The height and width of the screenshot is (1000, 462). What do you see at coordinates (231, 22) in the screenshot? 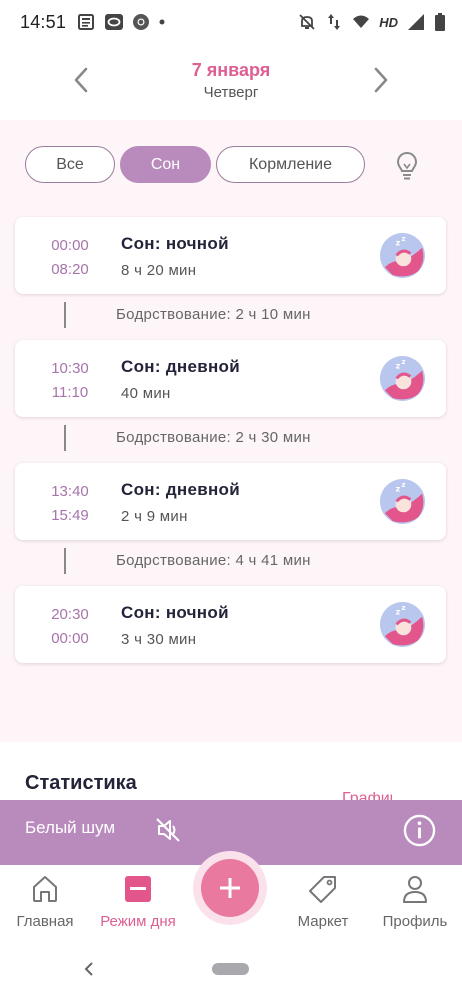
I see `status-bar: 14:51 HD` at bounding box center [231, 22].